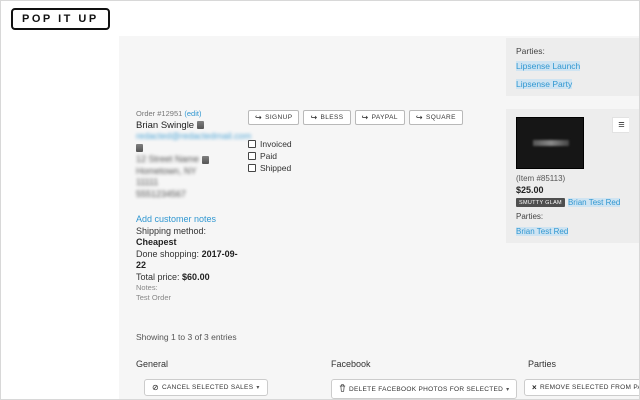 The height and width of the screenshot is (400, 640). What do you see at coordinates (152, 364) in the screenshot?
I see `section-heading-general: General` at bounding box center [152, 364].